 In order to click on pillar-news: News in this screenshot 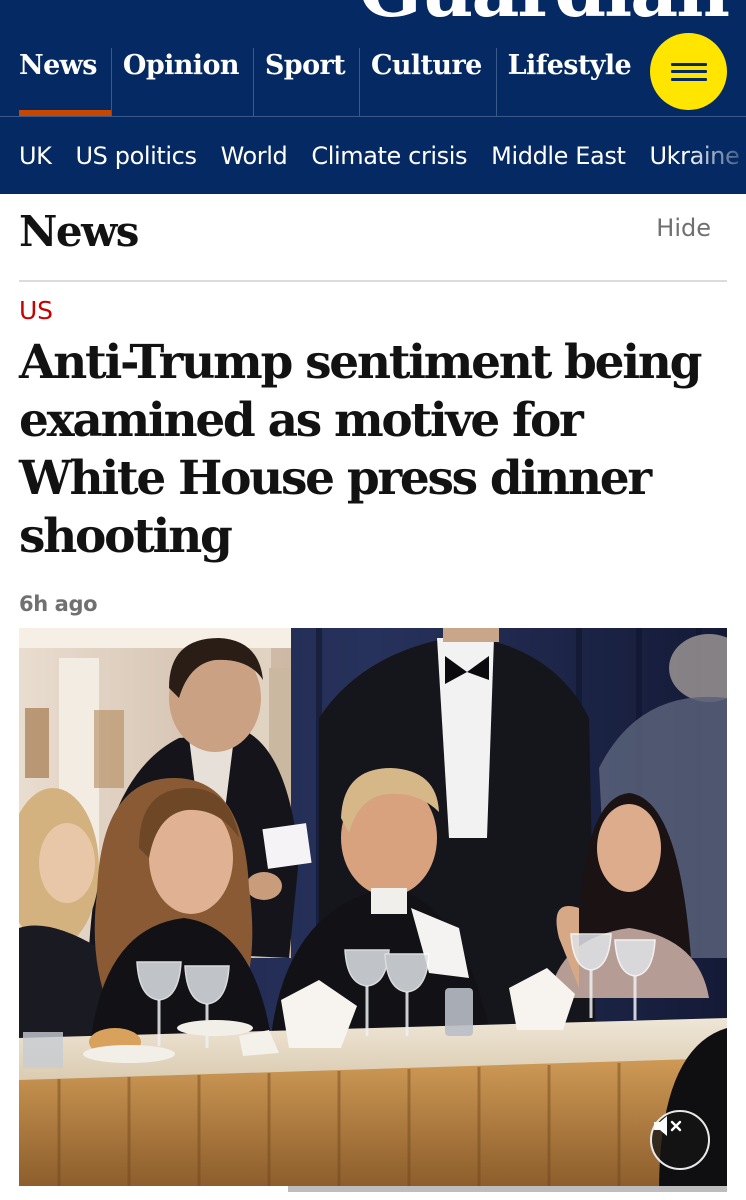, I will do `click(55, 75)`.